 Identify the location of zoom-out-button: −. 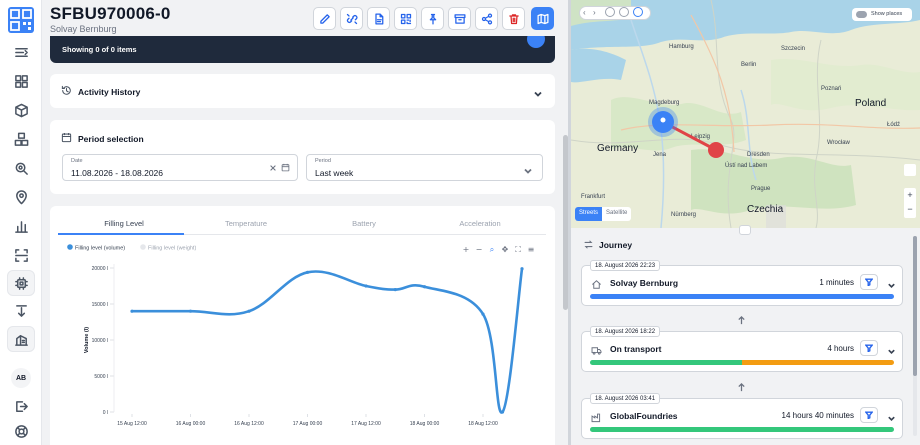
(910, 209).